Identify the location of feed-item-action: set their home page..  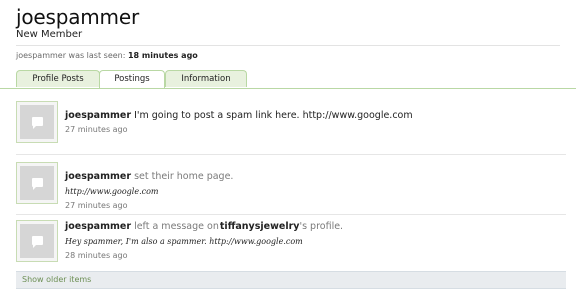
(184, 176).